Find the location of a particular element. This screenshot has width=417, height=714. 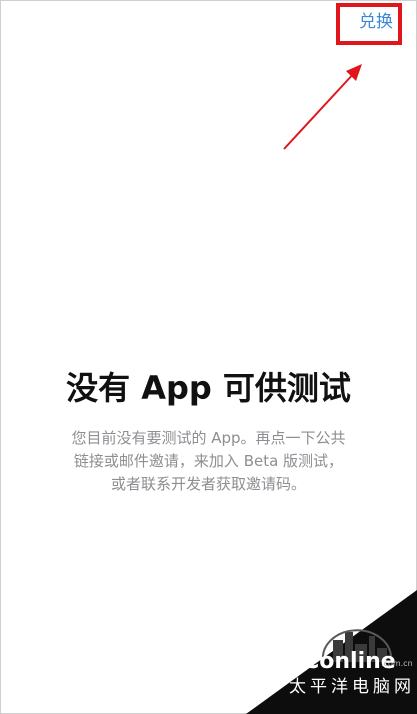

empty-state-description-line: 链接或邮件邀请，来加入 Beta 版测试， is located at coordinates (208, 461).